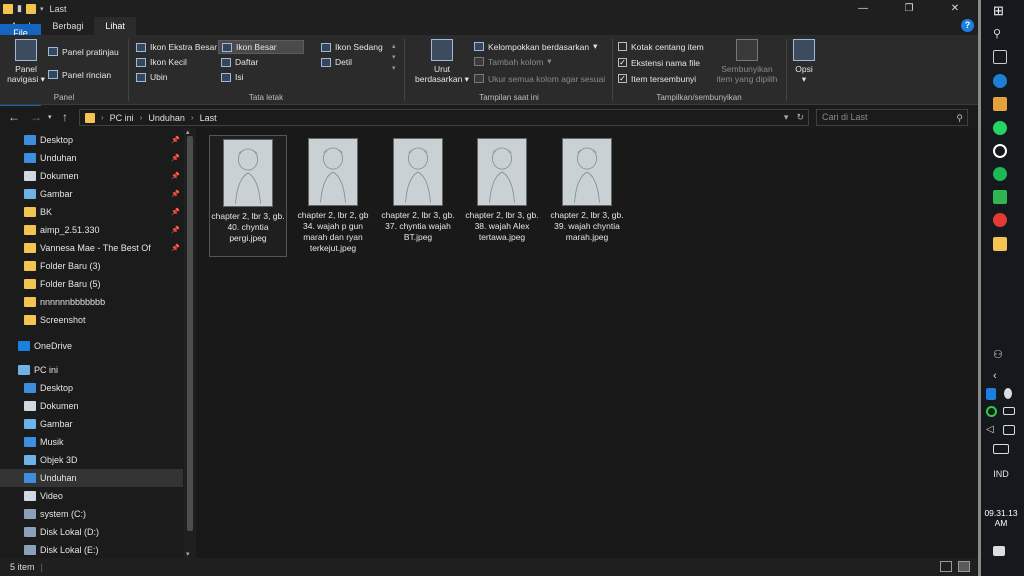 The height and width of the screenshot is (576, 1024). What do you see at coordinates (1009, 430) in the screenshot?
I see `network-icon` at bounding box center [1009, 430].